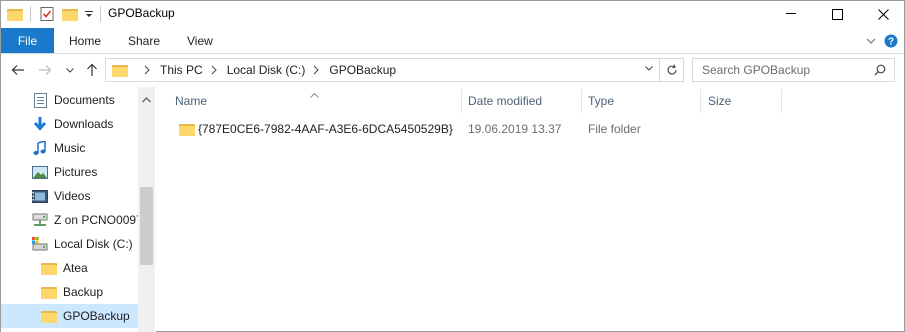  What do you see at coordinates (76, 172) in the screenshot?
I see `nav-item-label: Pictures` at bounding box center [76, 172].